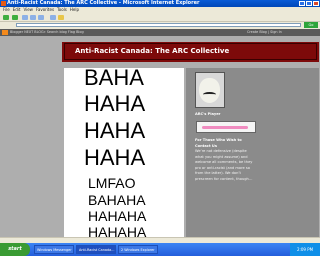 The height and width of the screenshot is (256, 320). Describe the element at coordinates (117, 216) in the screenshot. I see `post-line: HAHAHA` at that location.